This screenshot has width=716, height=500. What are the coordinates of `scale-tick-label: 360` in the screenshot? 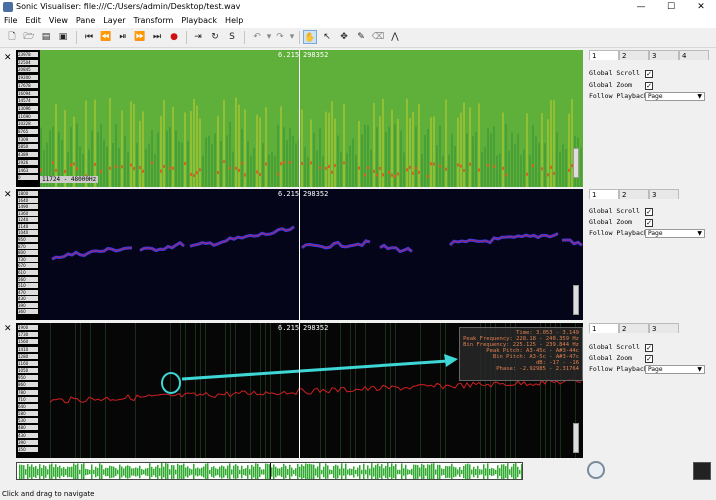 It's located at (28, 312).